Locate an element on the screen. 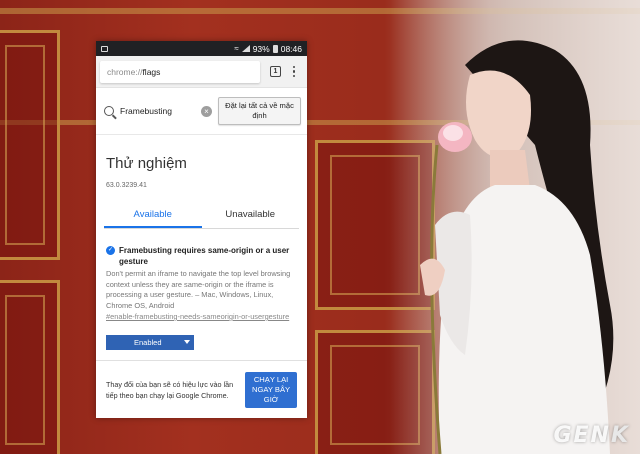 Image resolution: width=640 pixels, height=454 pixels. battery-icon is located at coordinates (275, 48).